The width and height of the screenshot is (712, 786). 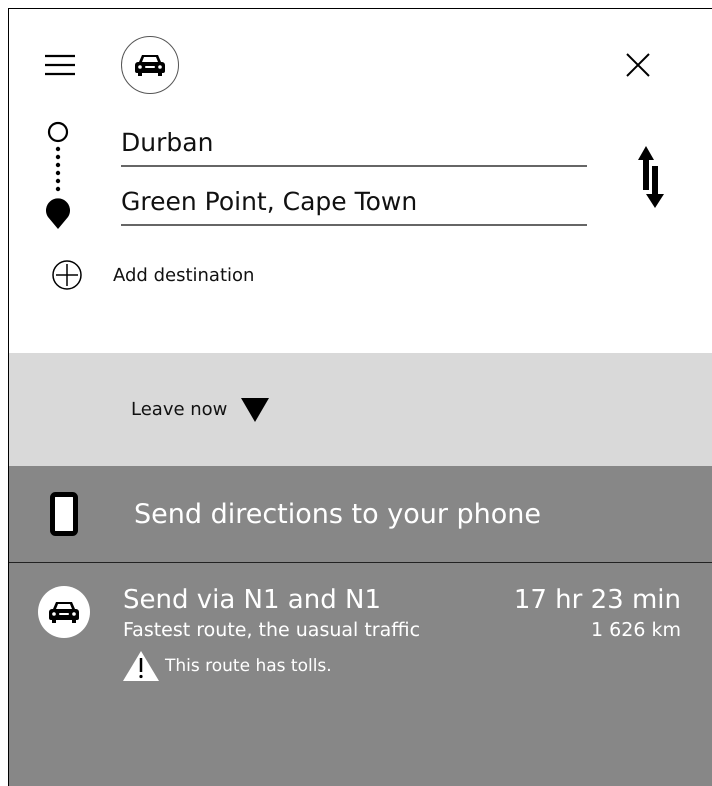 What do you see at coordinates (271, 630) in the screenshot?
I see `route-description: Fastest route, the uasual traffic` at bounding box center [271, 630].